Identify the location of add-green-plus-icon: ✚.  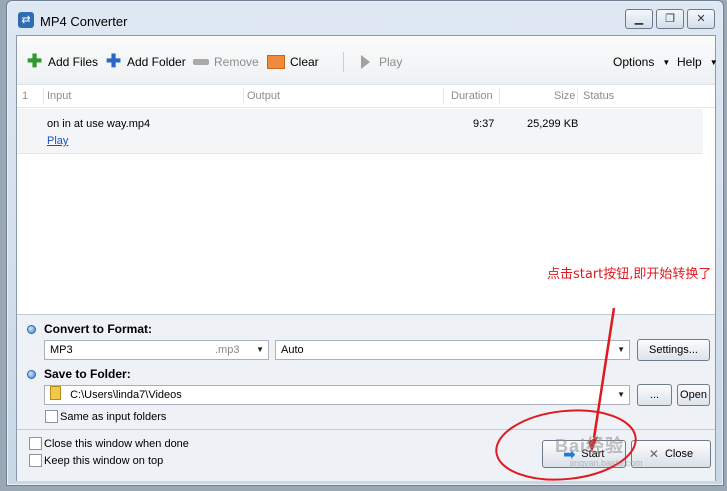
(35, 61).